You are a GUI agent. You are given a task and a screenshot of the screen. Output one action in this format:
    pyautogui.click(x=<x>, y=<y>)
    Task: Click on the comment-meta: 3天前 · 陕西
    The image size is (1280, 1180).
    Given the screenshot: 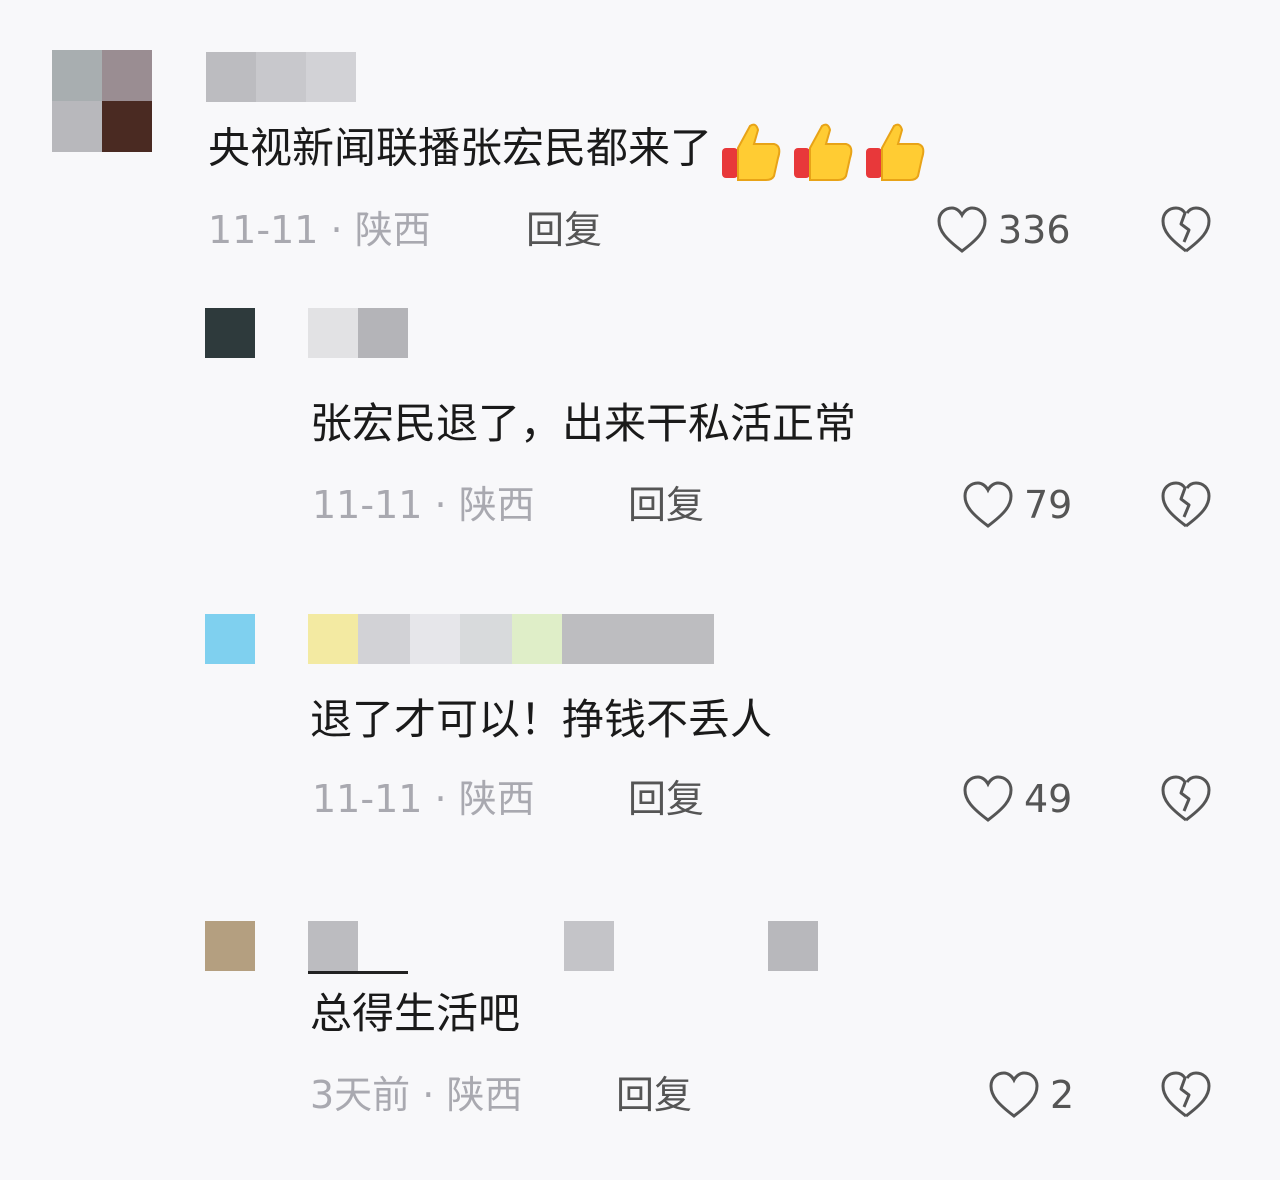 What is the action you would take?
    pyautogui.click(x=416, y=1095)
    